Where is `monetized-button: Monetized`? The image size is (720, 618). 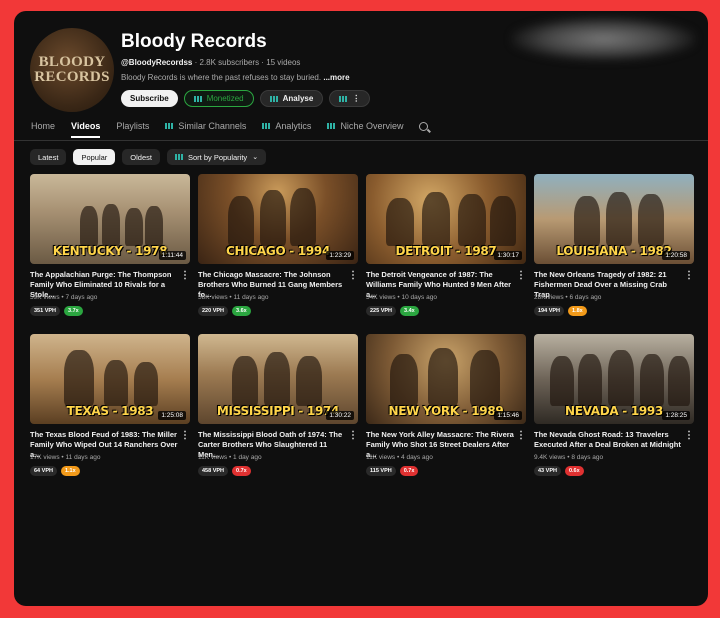
monetized-button: Monetized is located at coordinates (218, 98).